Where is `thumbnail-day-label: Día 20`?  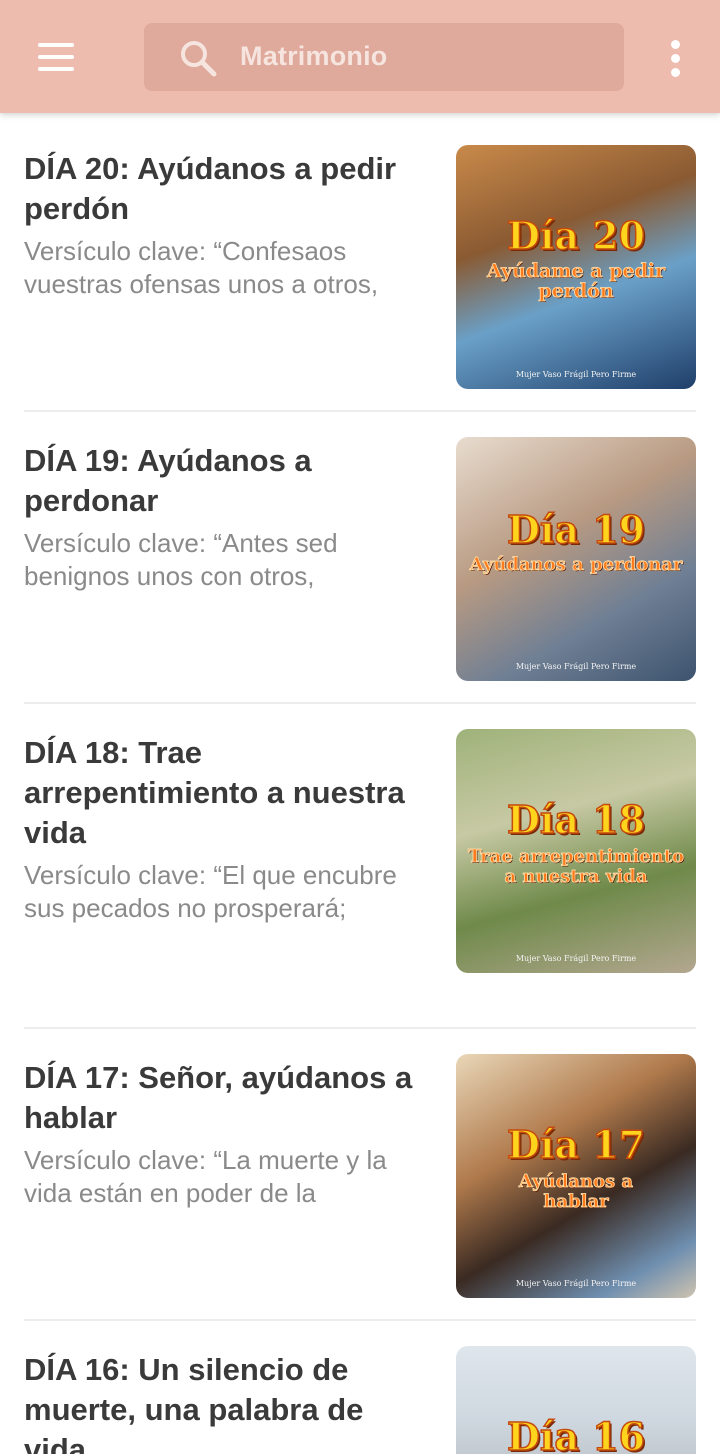
thumbnail-day-label: Día 20 is located at coordinates (576, 235).